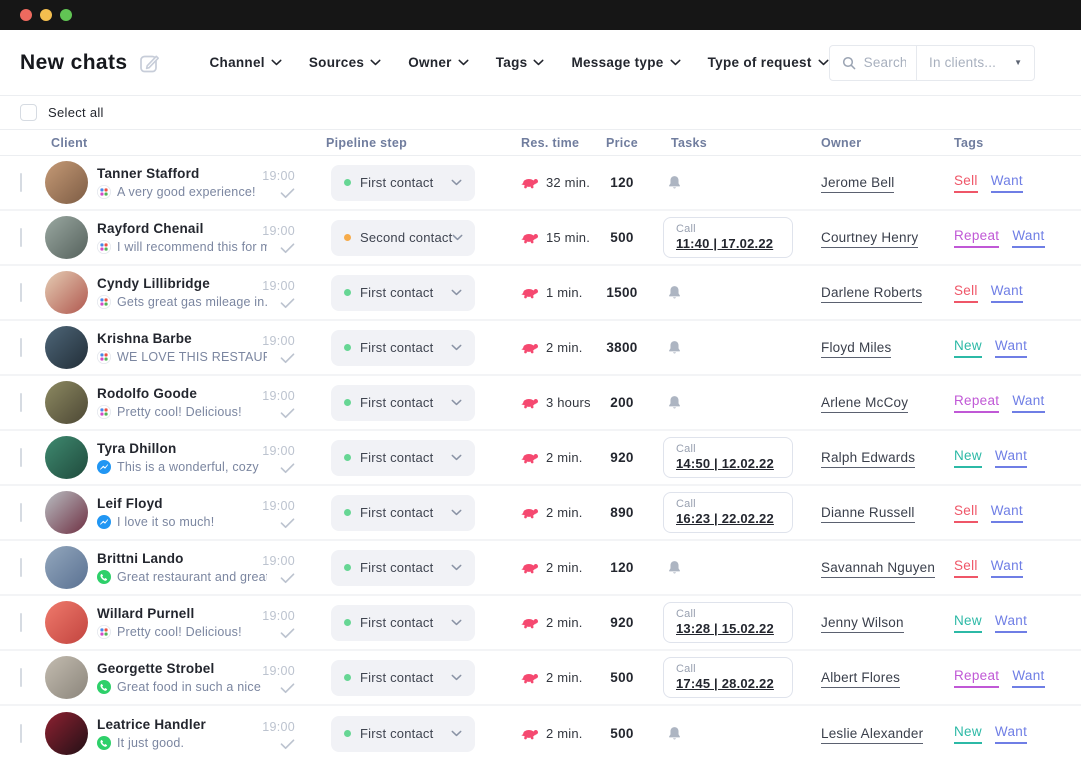  What do you see at coordinates (862, 623) in the screenshot?
I see `owner-link: Jenny Wilson` at bounding box center [862, 623].